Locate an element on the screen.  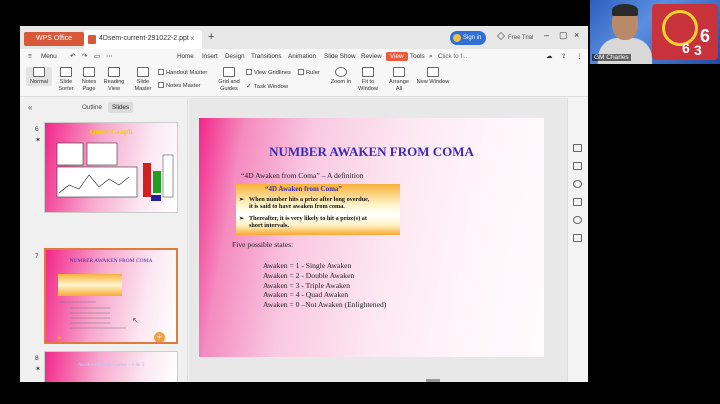
task-window-checkbox: ✓ Task Window is located at coordinates (267, 86).